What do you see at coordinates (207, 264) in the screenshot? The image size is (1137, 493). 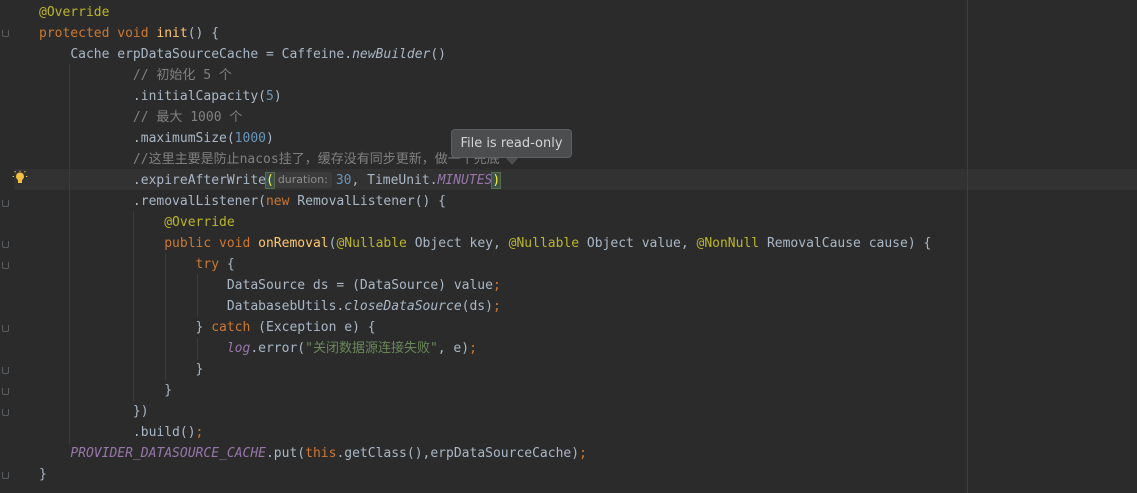 I see `keyword: try` at bounding box center [207, 264].